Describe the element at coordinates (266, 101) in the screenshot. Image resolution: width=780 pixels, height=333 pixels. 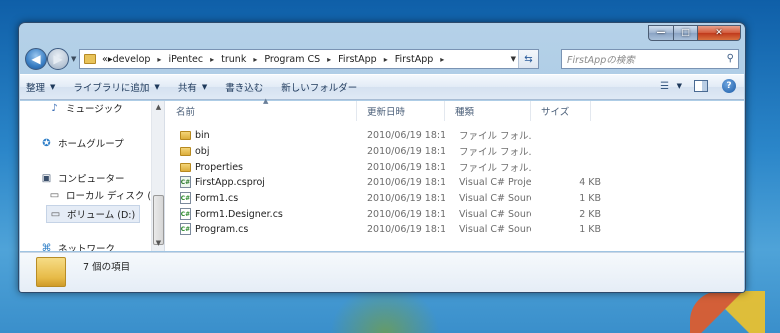
I see `sort-ascending-icon: ▲` at that location.